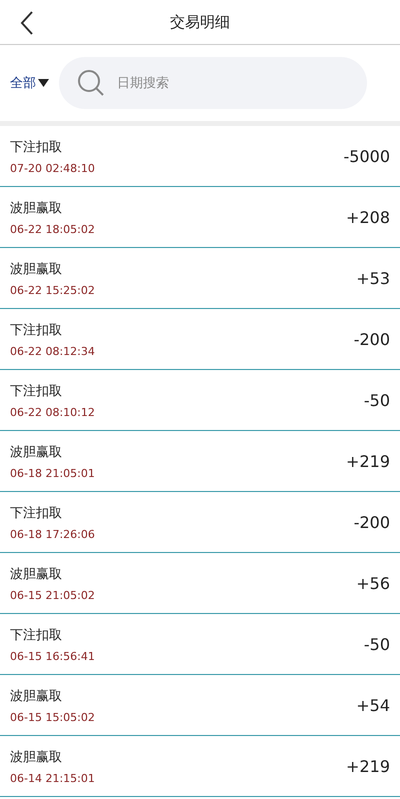 The image size is (400, 799). Describe the element at coordinates (52, 534) in the screenshot. I see `transaction-time: 06-18 17:26:06` at that location.